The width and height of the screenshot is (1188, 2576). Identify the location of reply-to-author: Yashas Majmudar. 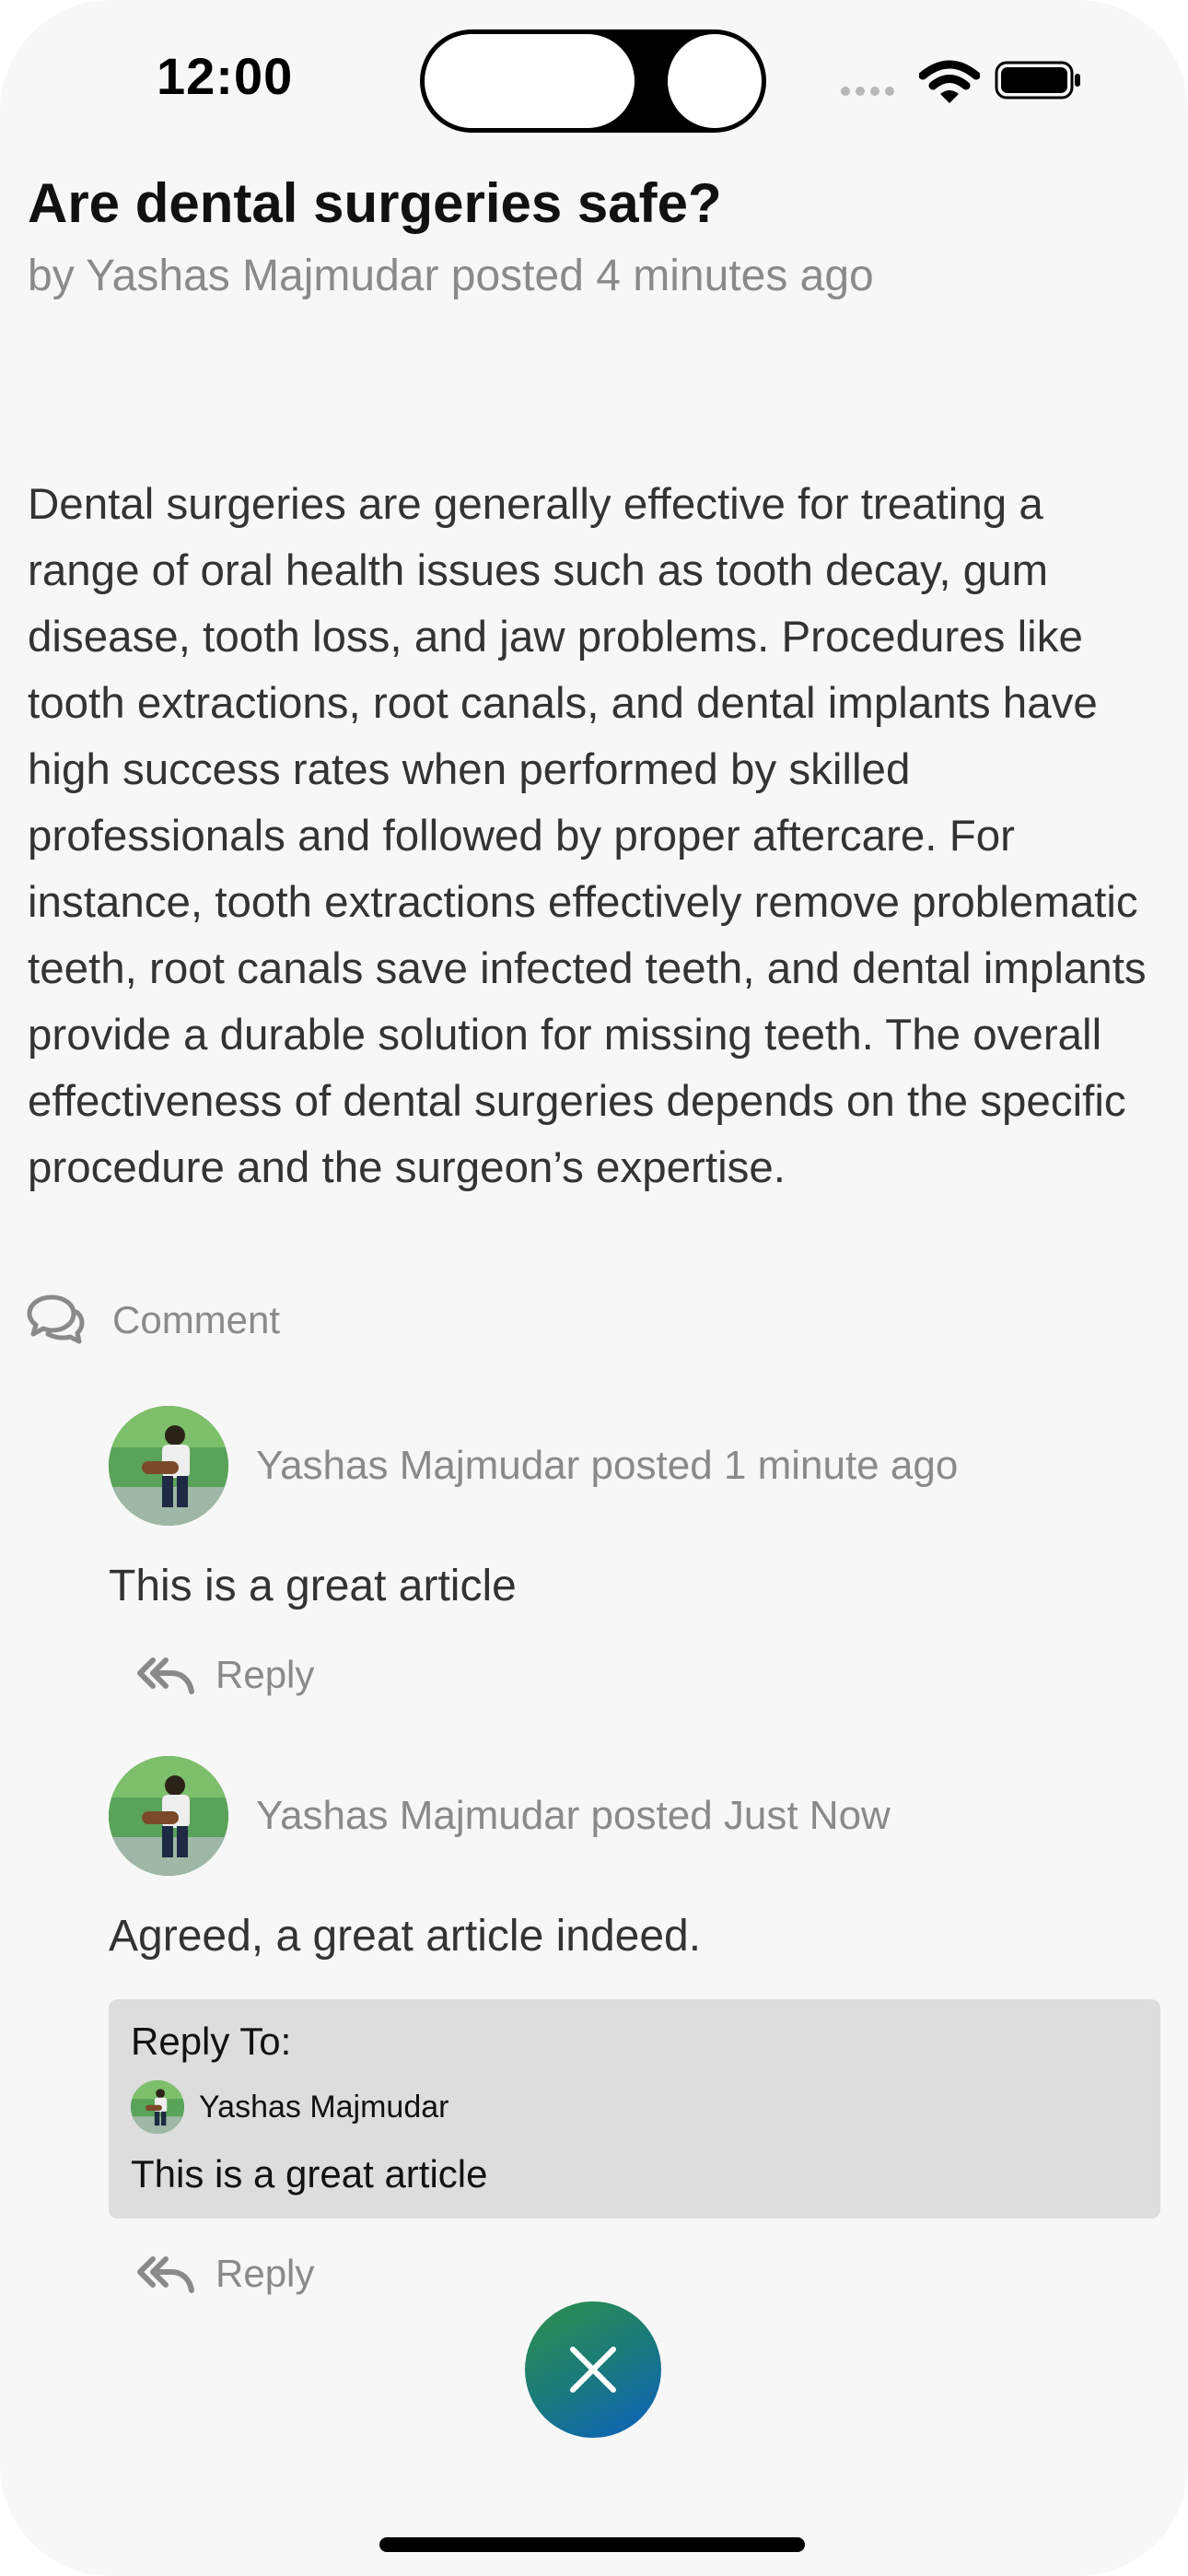
(290, 2107).